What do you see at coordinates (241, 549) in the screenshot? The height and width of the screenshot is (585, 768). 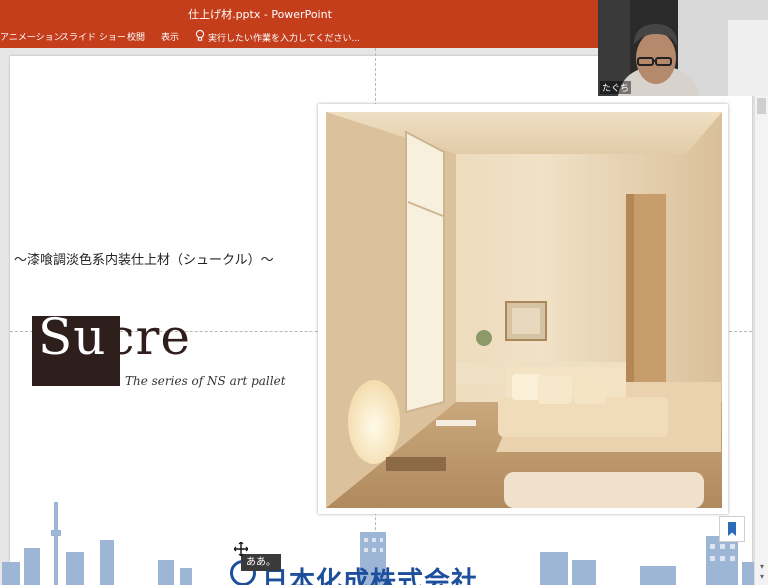 I see `move-cursor-icon` at bounding box center [241, 549].